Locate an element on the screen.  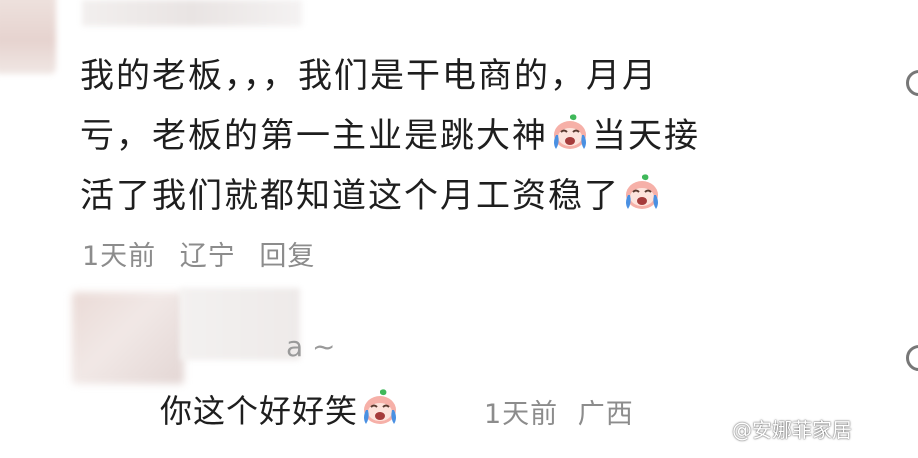
comment-line-2: 亏，老板的第一主业是跳大神 当天接 is located at coordinates (460, 136).